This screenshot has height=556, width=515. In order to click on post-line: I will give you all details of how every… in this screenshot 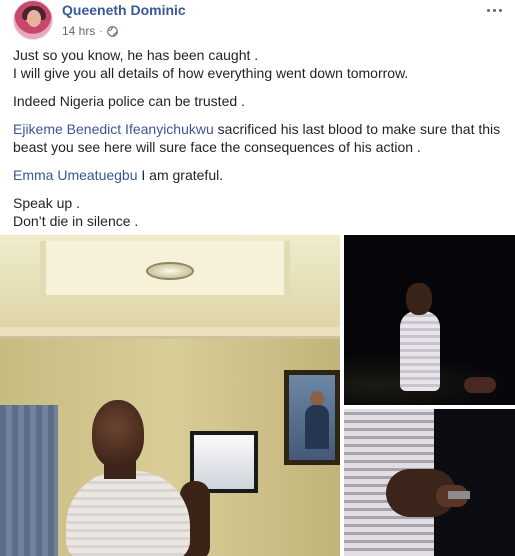, I will do `click(211, 73)`.